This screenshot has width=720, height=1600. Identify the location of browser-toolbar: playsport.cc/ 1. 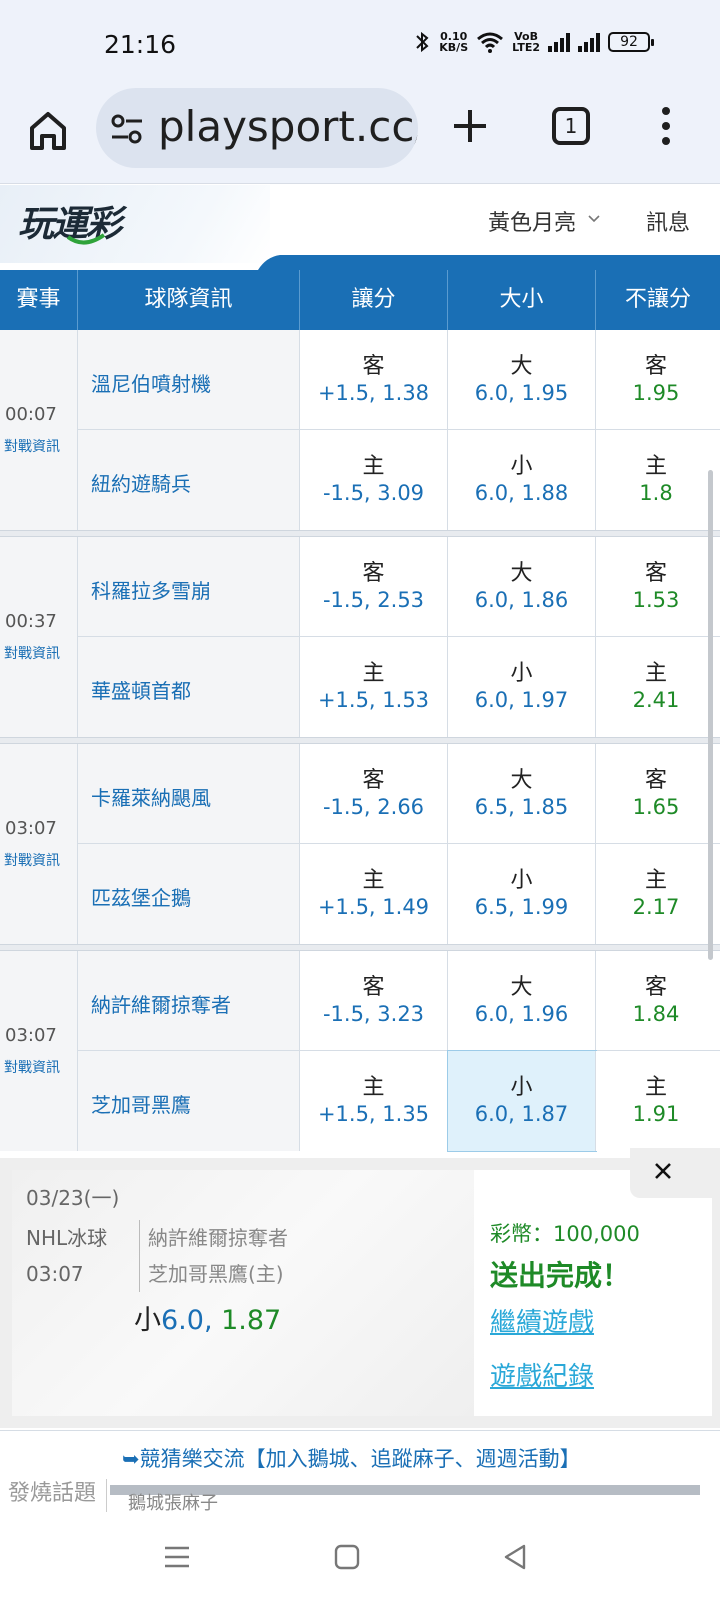
(360, 134).